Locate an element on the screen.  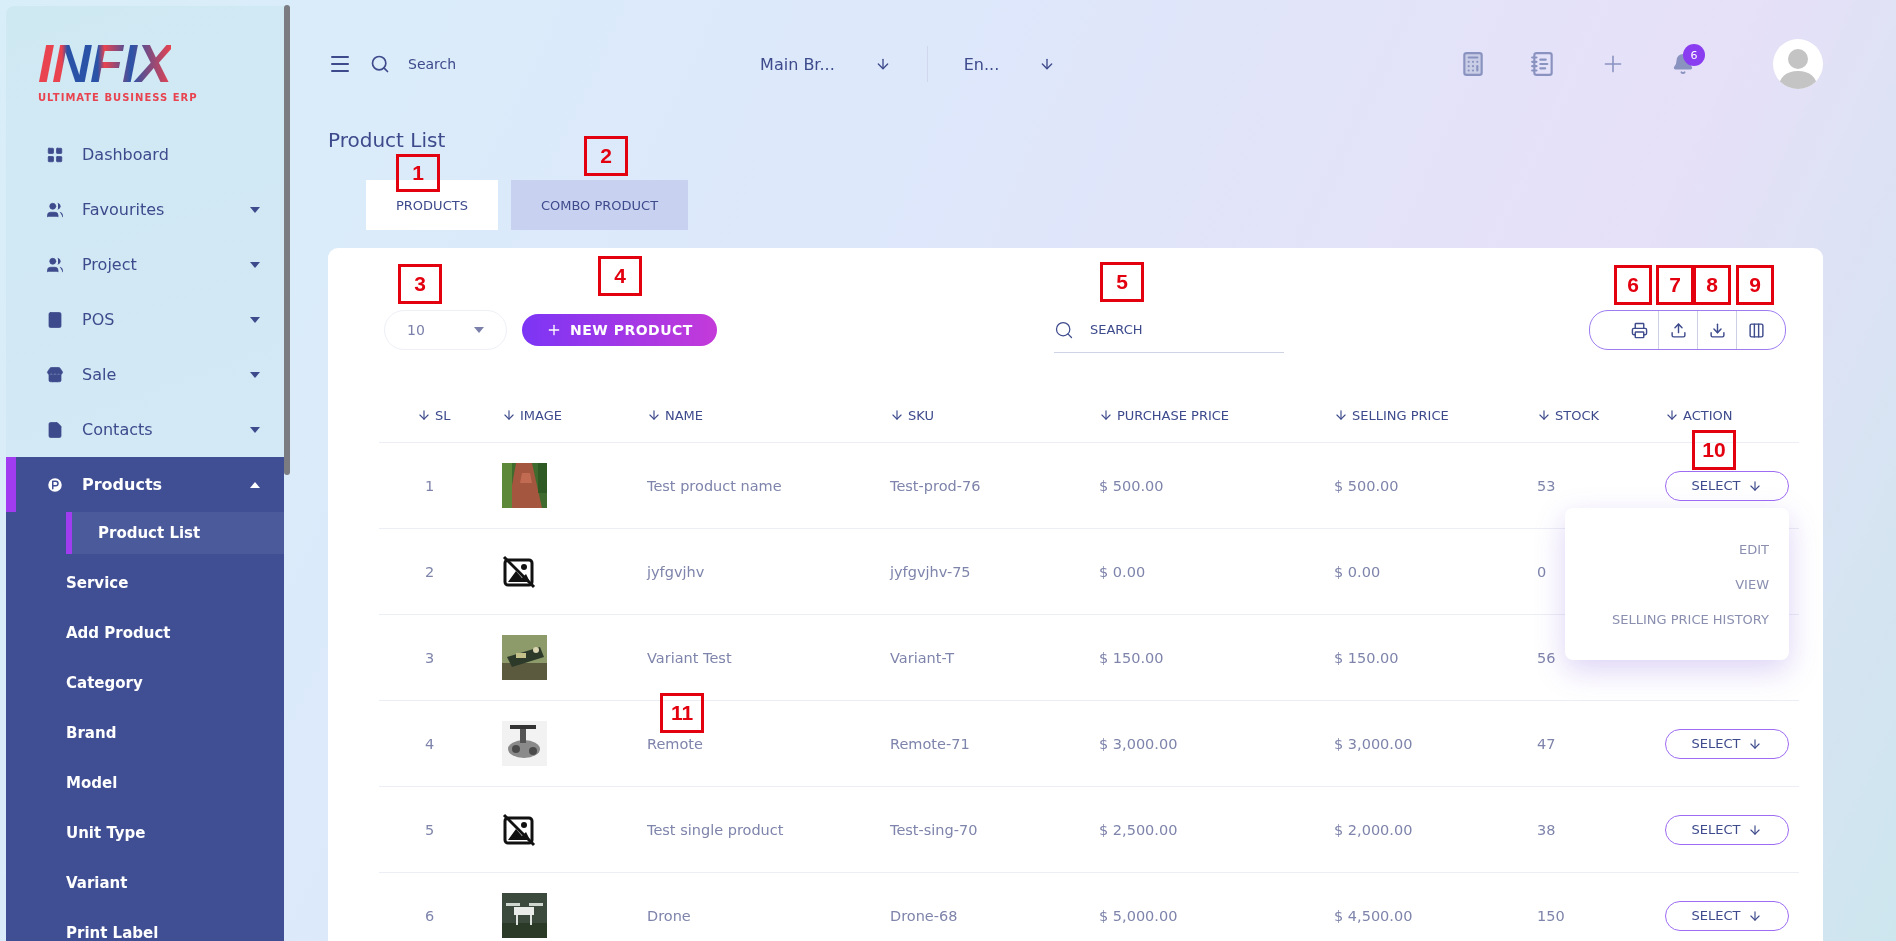
sidebar-subitem: Service is located at coordinates (175, 583).